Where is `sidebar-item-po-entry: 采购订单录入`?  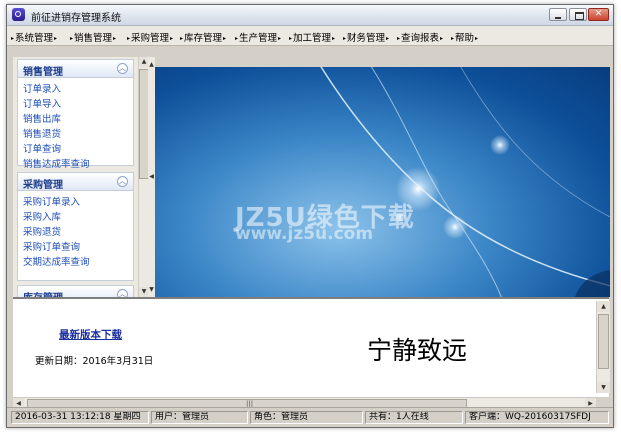
sidebar-item-po-entry: 采购订单录入 is located at coordinates (51, 201).